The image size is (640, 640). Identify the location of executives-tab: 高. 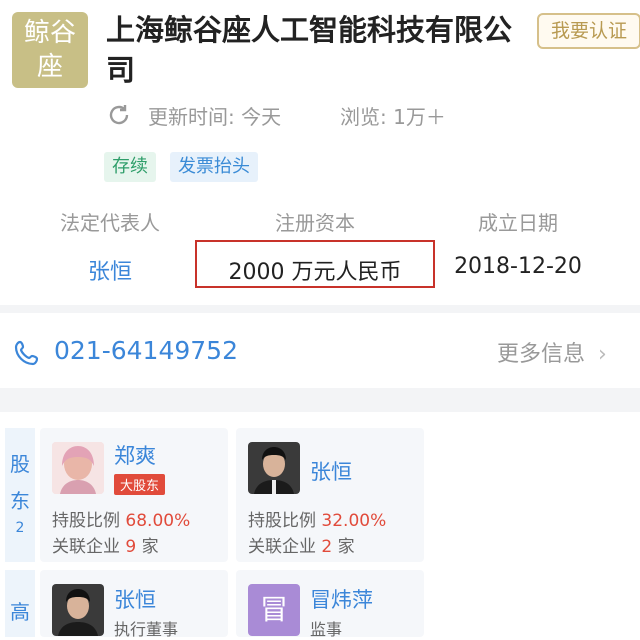
(20, 603).